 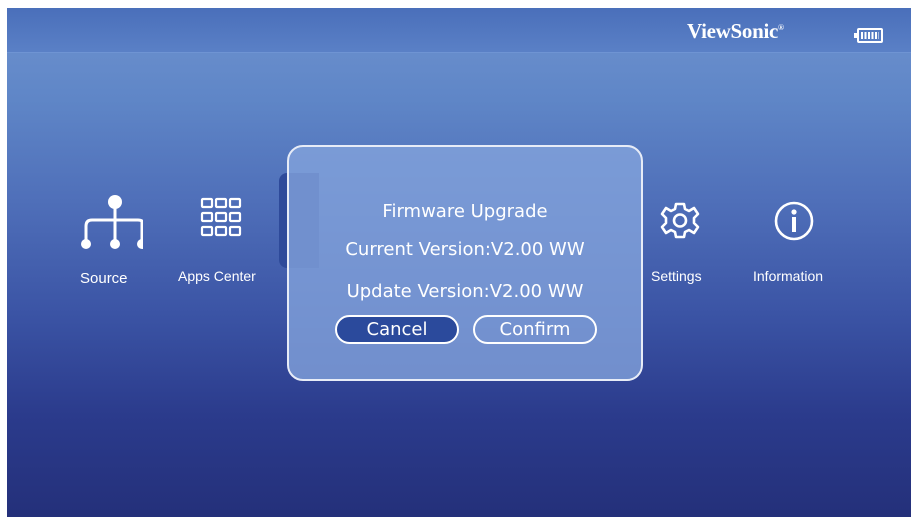 What do you see at coordinates (217, 276) in the screenshot?
I see `menu-item-label: Apps Center` at bounding box center [217, 276].